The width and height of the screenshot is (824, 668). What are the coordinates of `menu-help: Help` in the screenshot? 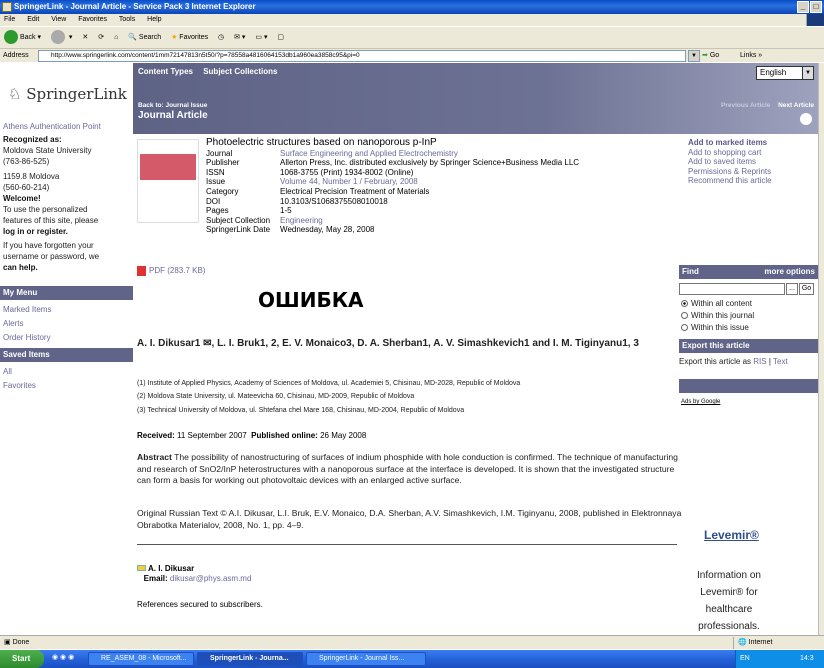 It's located at (154, 19).